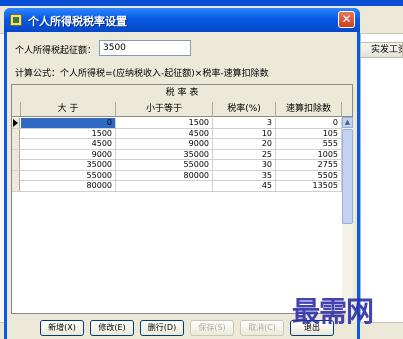 This screenshot has height=339, width=403. I want to click on cell-less-or-equal: 9000, so click(164, 144).